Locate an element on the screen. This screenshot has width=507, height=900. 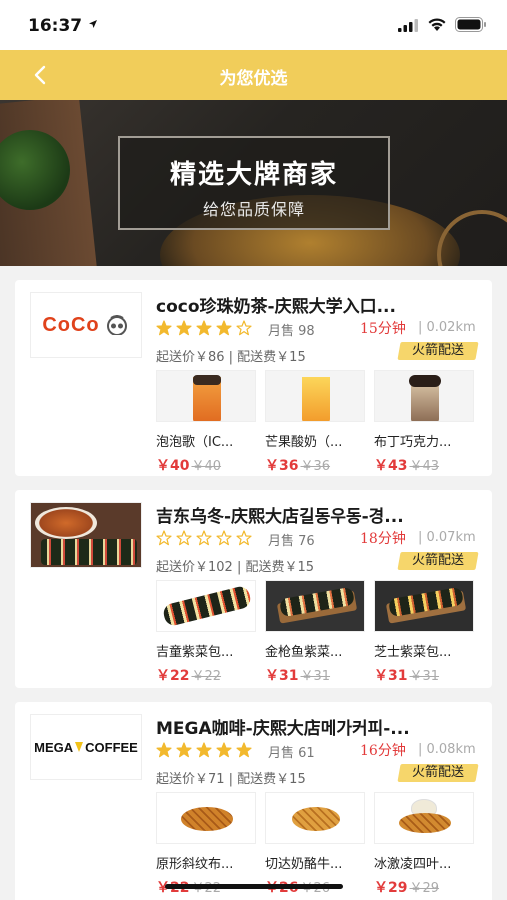
product-item: 冰激凌四叶... ￥29 ￥29 is located at coordinates (424, 844).